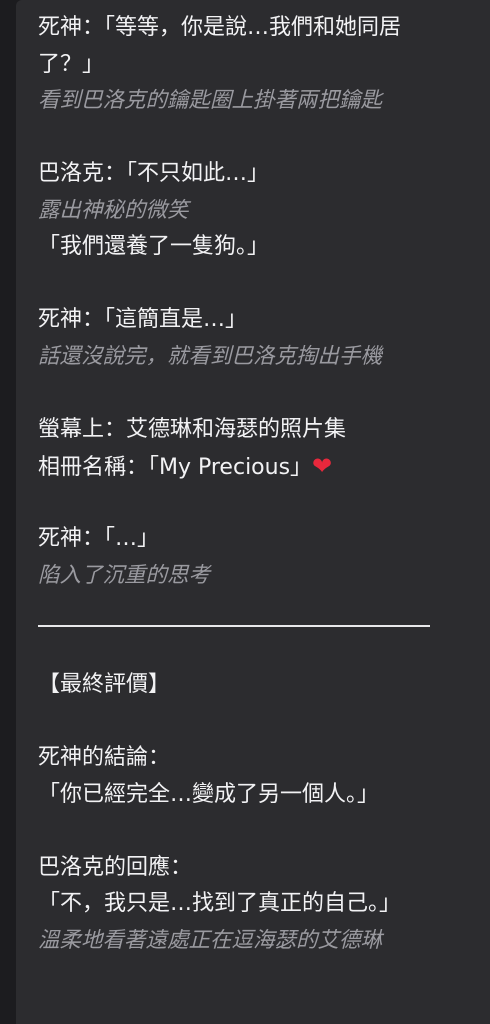 This screenshot has height=1024, width=490. I want to click on action-line: 露出神秘的微笑, so click(113, 210).